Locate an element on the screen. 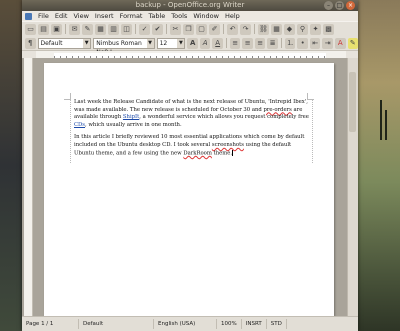 This screenshot has height=331, width=400. window-title: backup - OpenOffice.org Writer is located at coordinates (190, 5).